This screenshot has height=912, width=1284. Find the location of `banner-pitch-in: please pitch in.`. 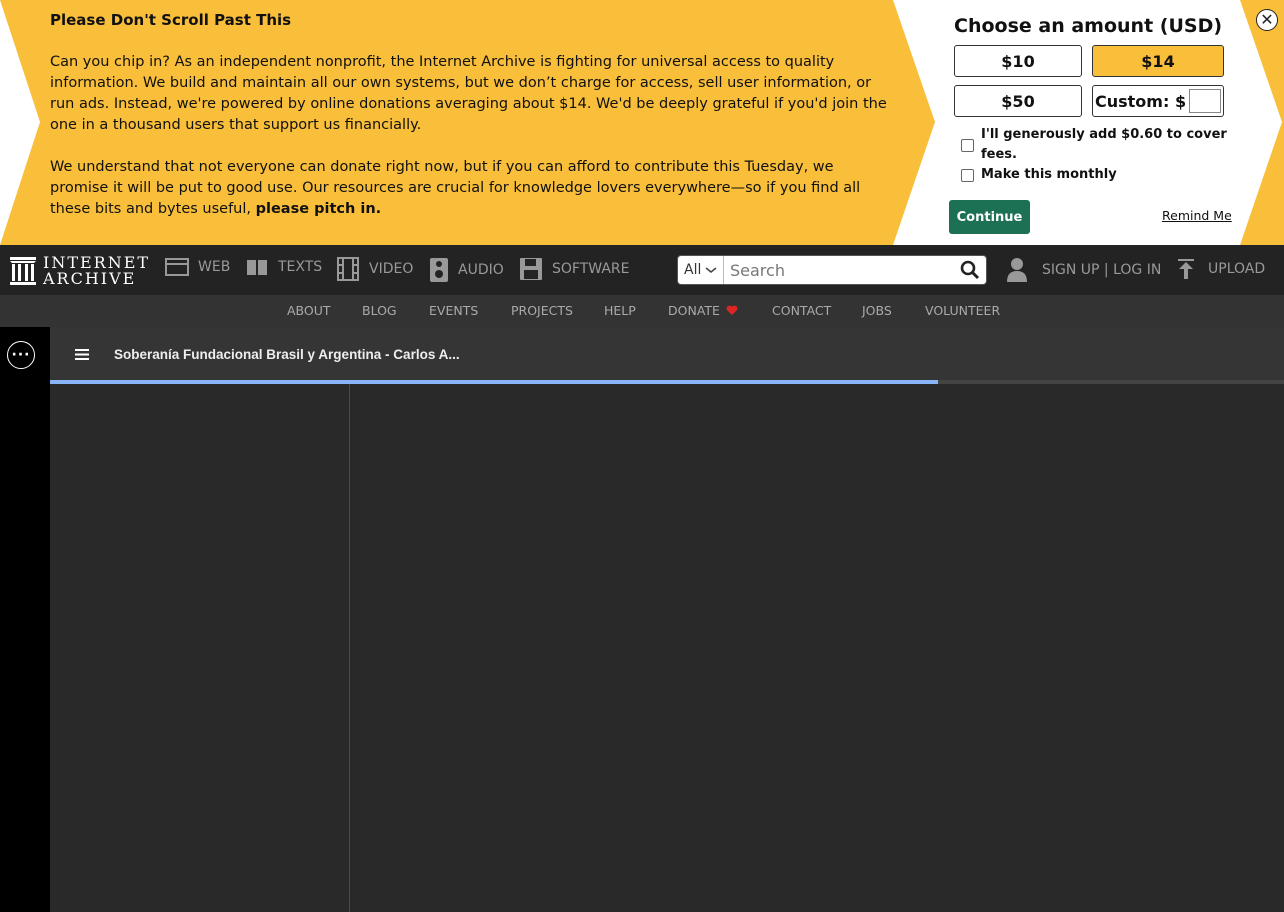

banner-pitch-in: please pitch in. is located at coordinates (318, 209).